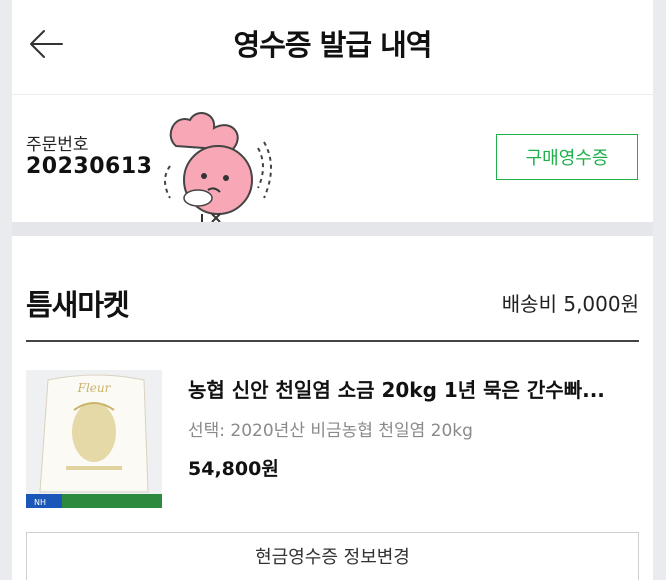  I want to click on section-separator, so click(332, 229).